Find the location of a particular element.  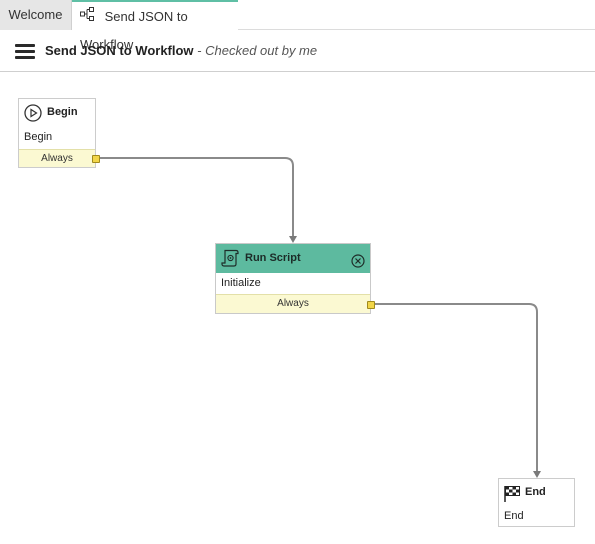

run-script-condition-always: Always is located at coordinates (295, 303).